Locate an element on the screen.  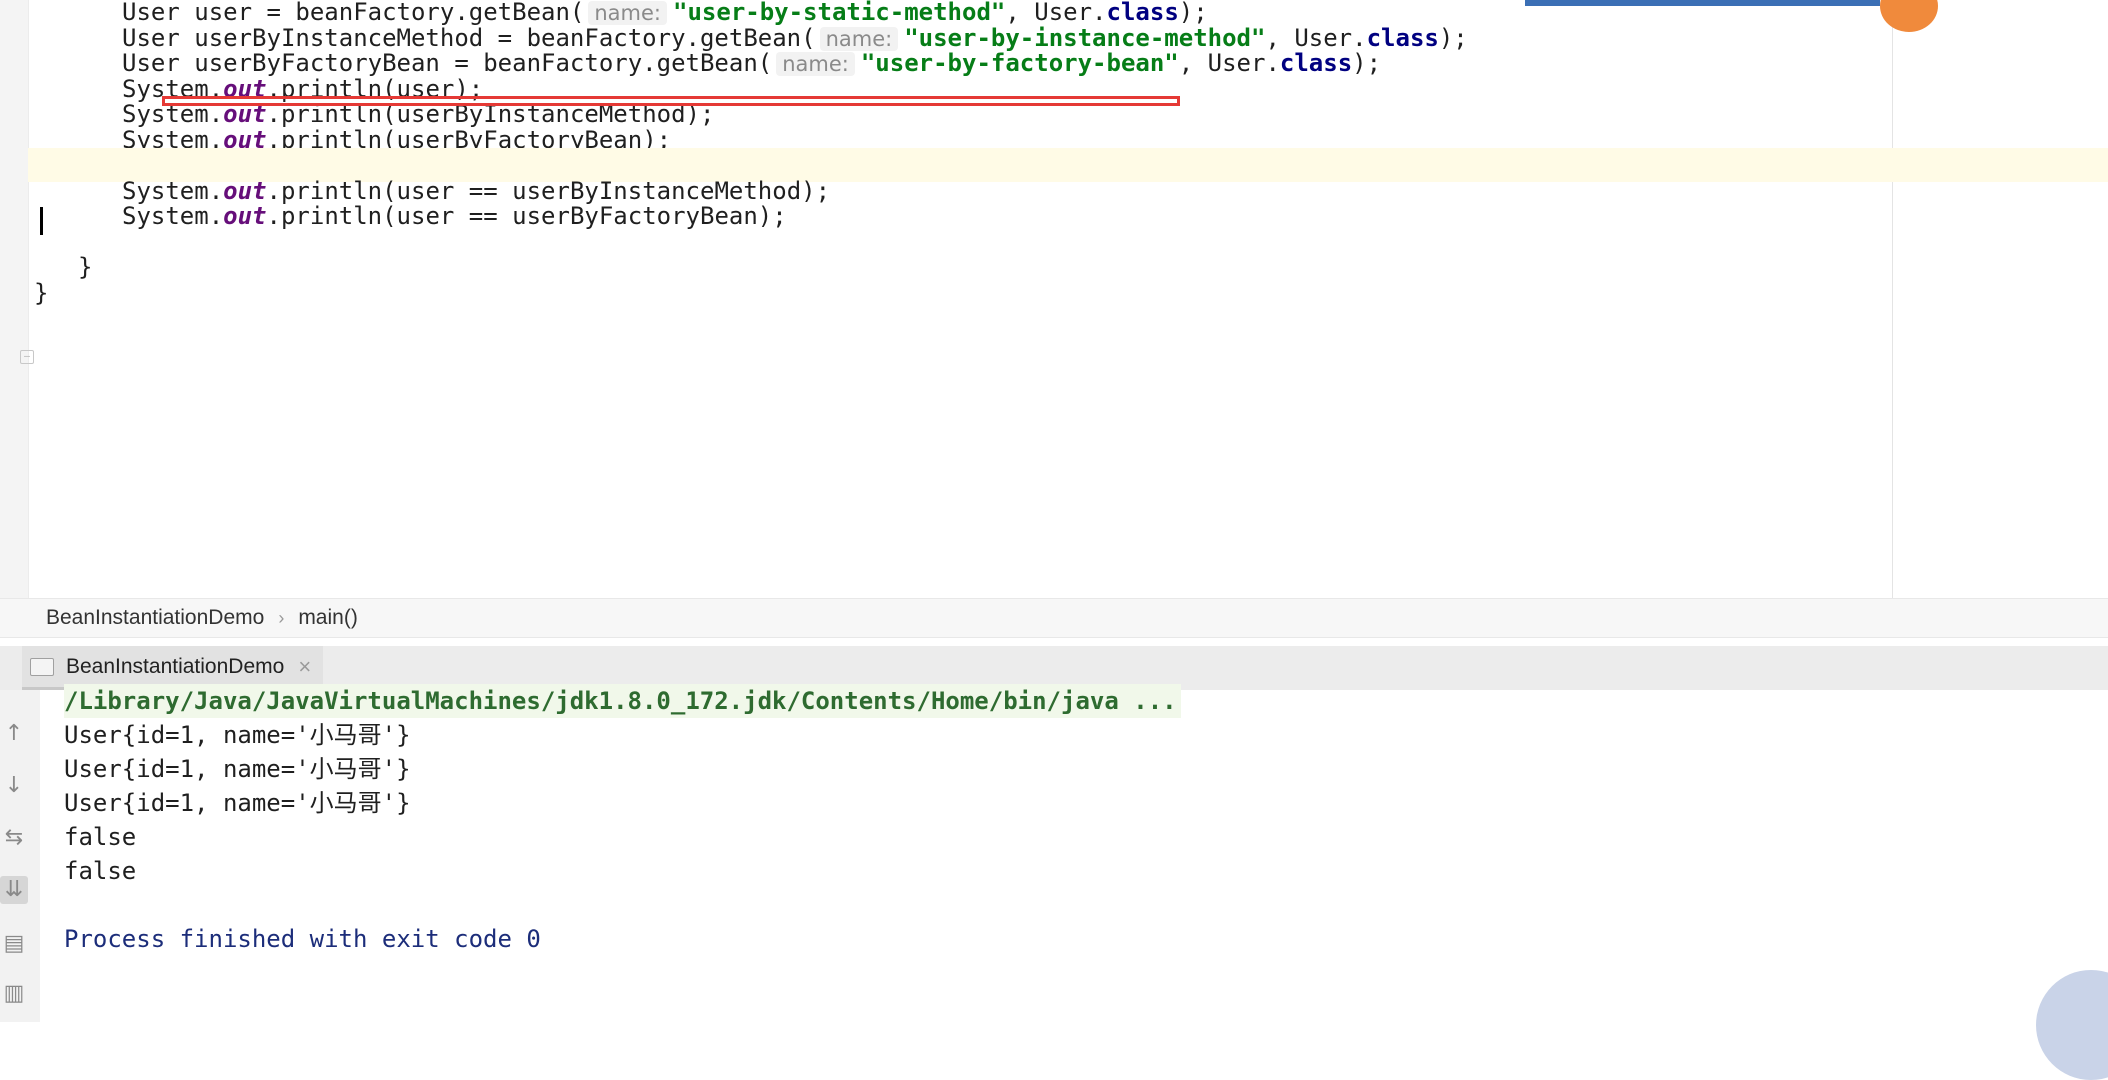
text-caret is located at coordinates (41, 221).